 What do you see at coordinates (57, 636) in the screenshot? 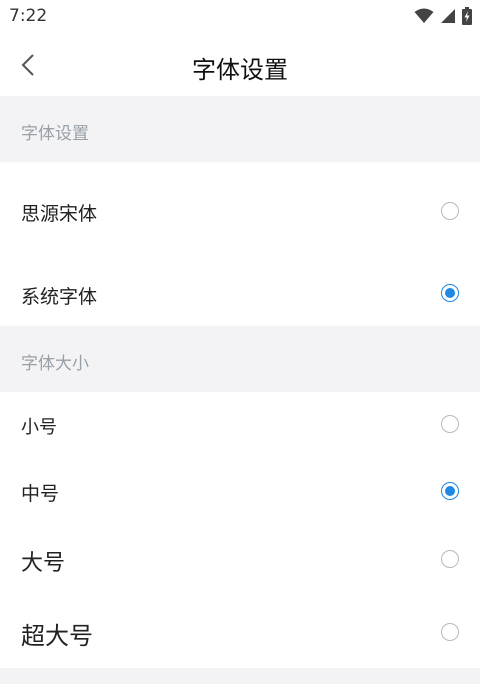
I see `option-label: 超大号` at bounding box center [57, 636].